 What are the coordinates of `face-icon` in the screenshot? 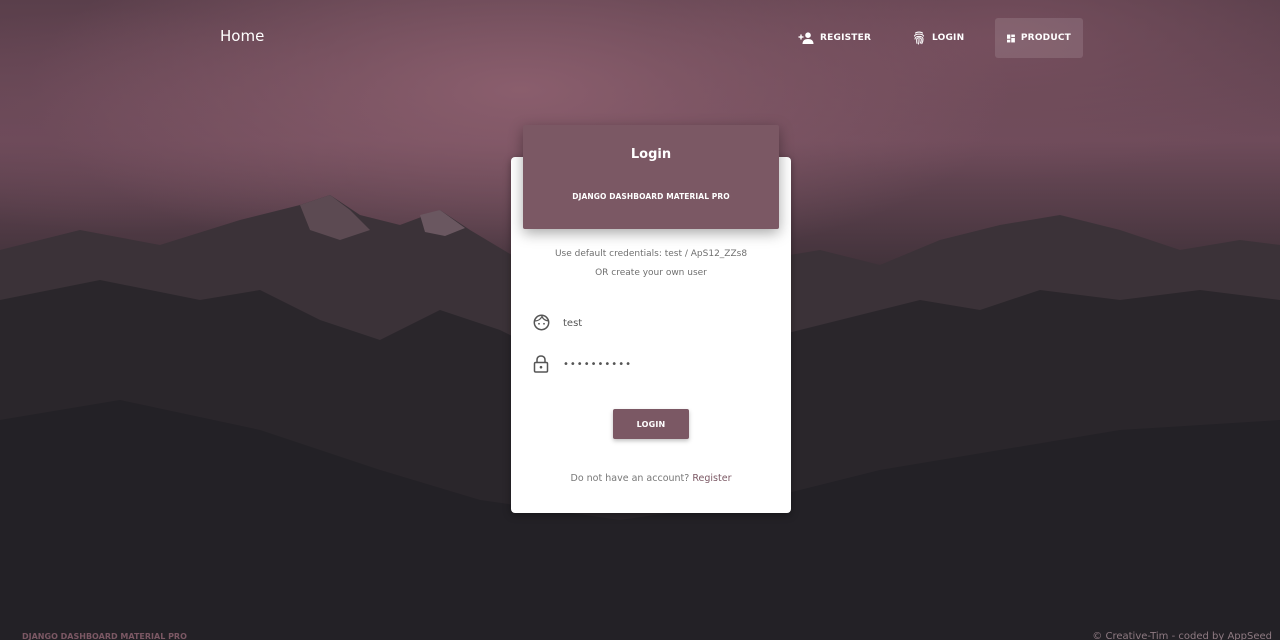 It's located at (541, 322).